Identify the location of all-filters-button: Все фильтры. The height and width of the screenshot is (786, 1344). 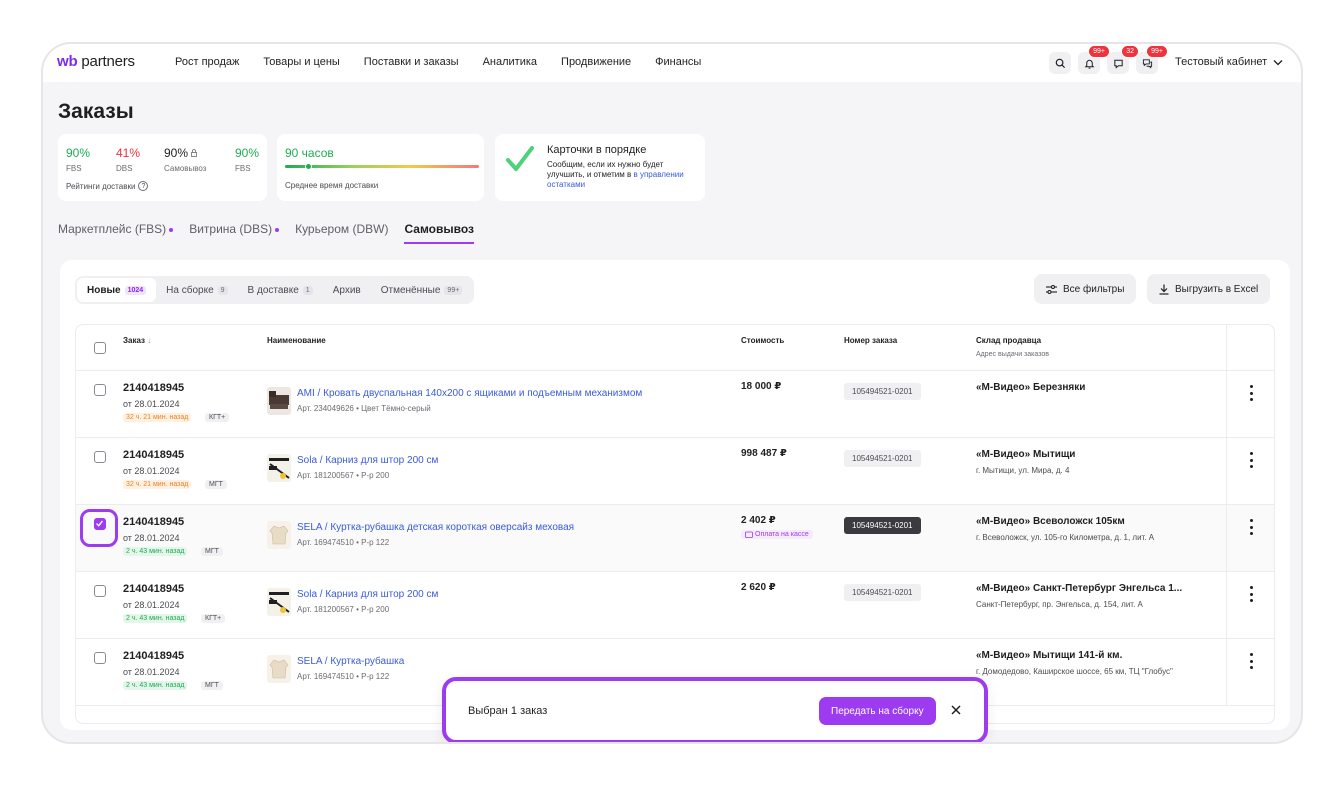
(1085, 289).